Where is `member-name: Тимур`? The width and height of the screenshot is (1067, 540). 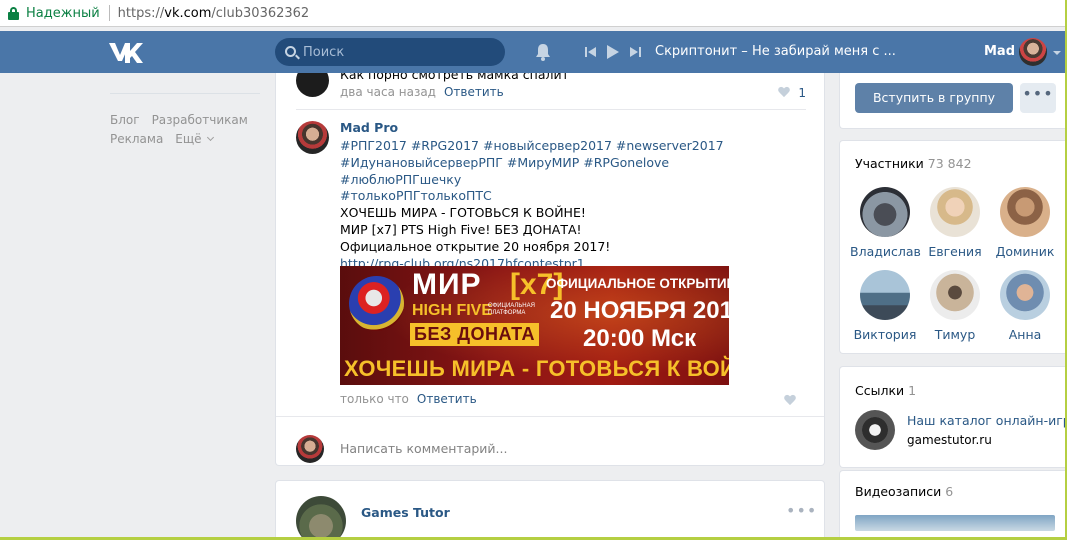
member-name: Тимур is located at coordinates (955, 334).